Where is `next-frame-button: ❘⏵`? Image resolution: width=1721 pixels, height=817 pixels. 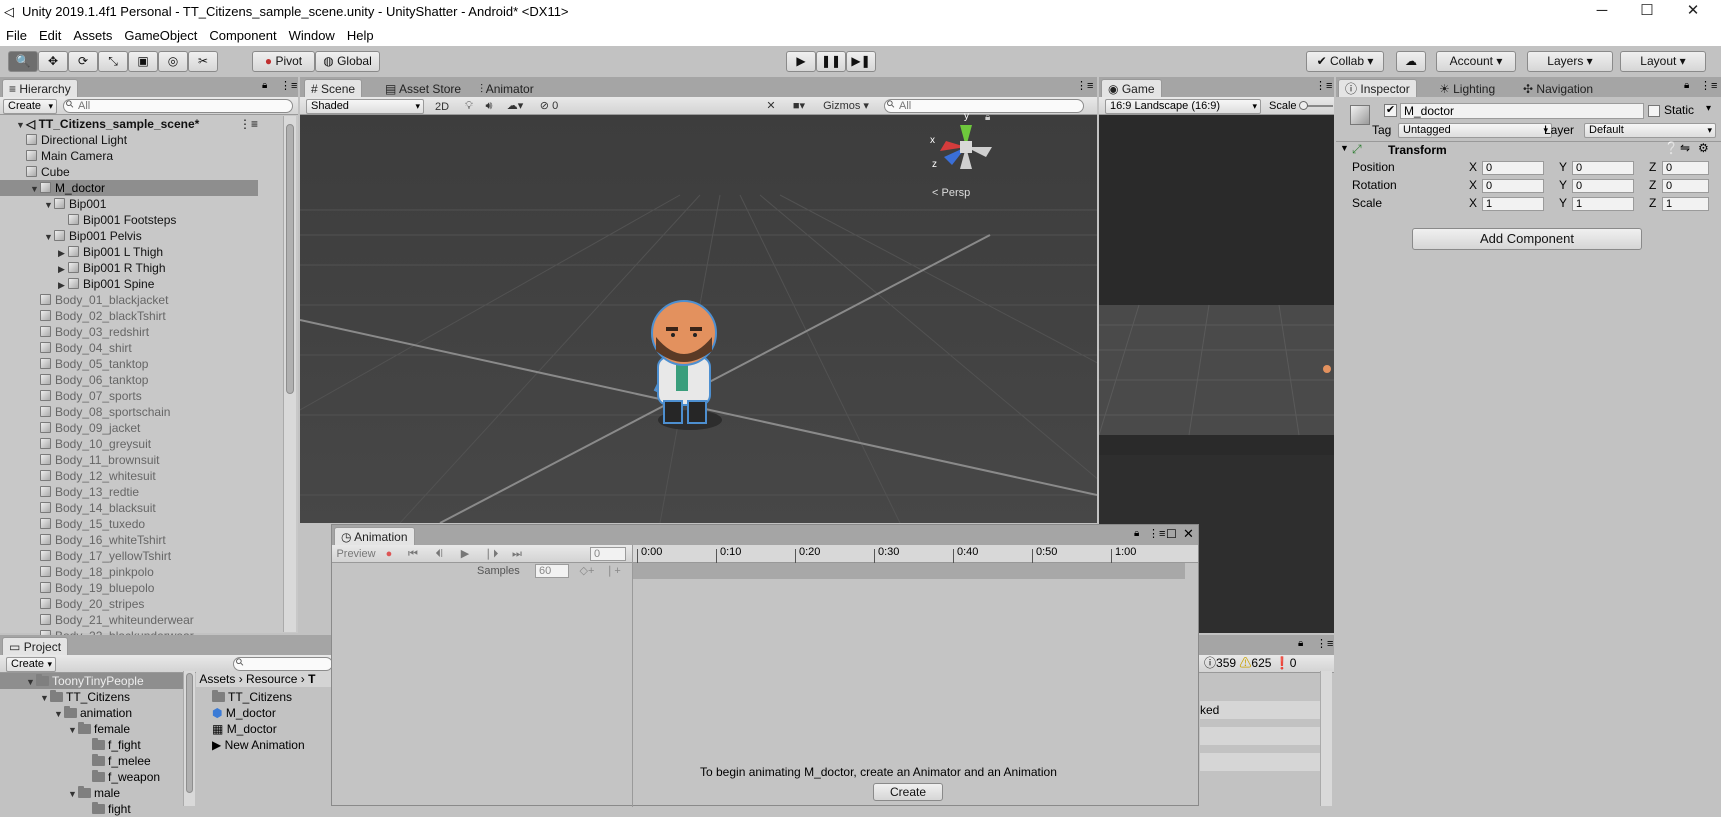
next-frame-button: ❘⏵ is located at coordinates (491, 554).